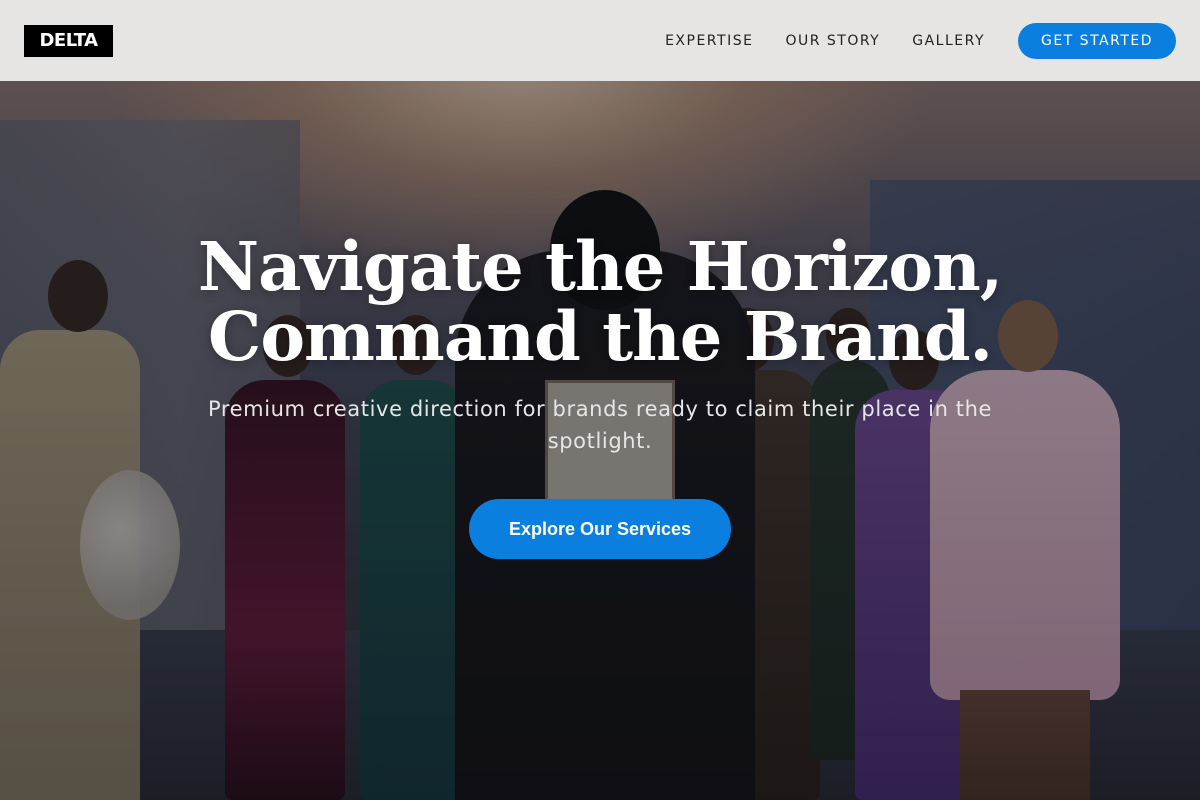 The height and width of the screenshot is (800, 1200). I want to click on nav-link-expertise: EXPERTISE, so click(709, 41).